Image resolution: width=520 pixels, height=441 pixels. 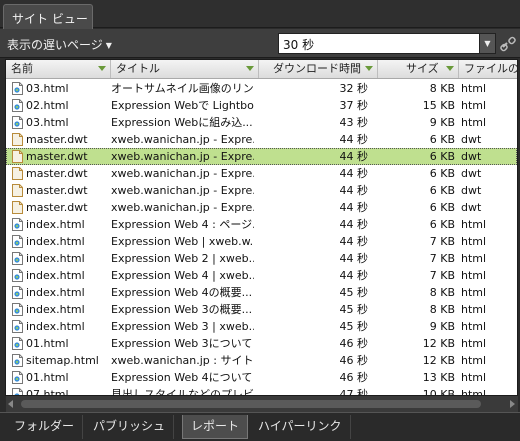 I want to click on scroll-right-icon, so click(x=512, y=404).